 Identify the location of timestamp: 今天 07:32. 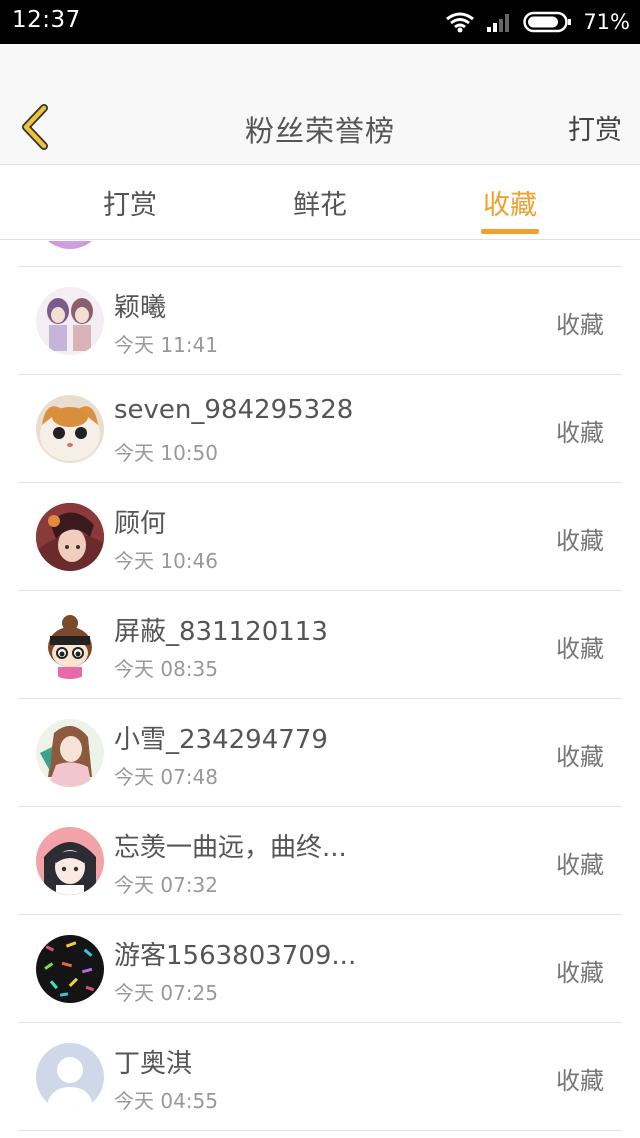
(166, 885).